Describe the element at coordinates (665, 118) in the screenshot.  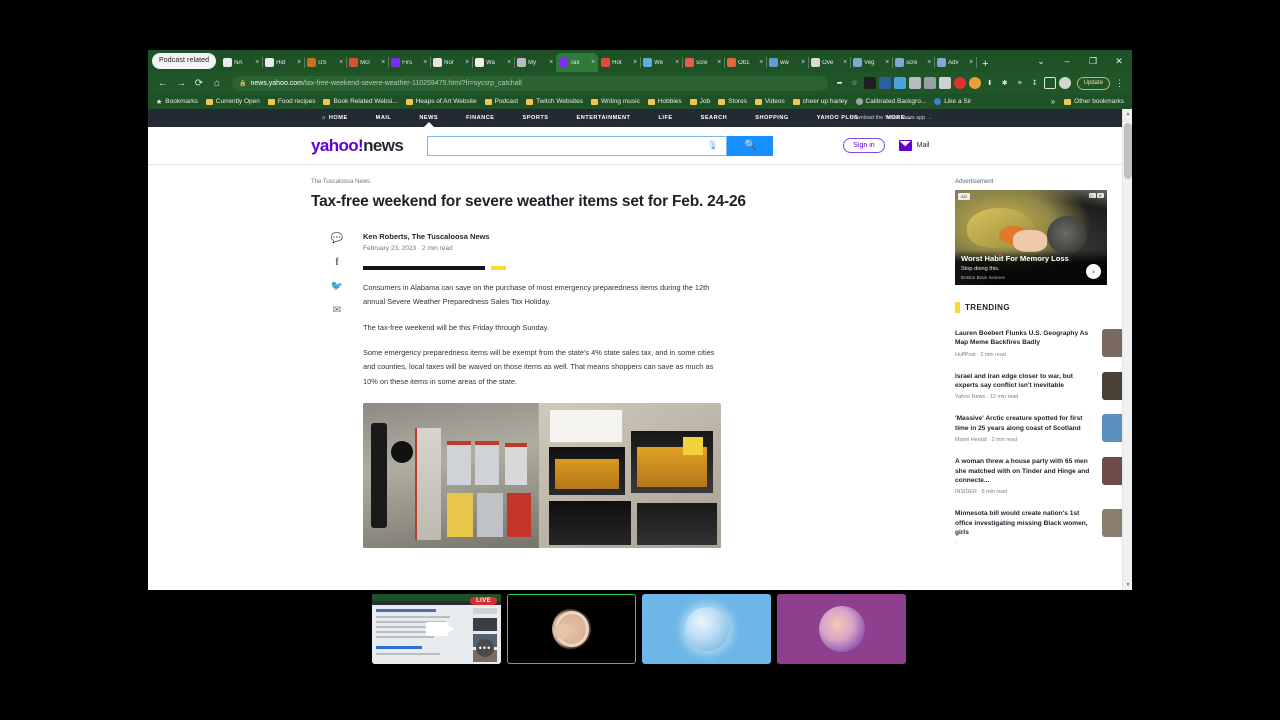
I see `yahoo-nav-life: LIFE` at that location.